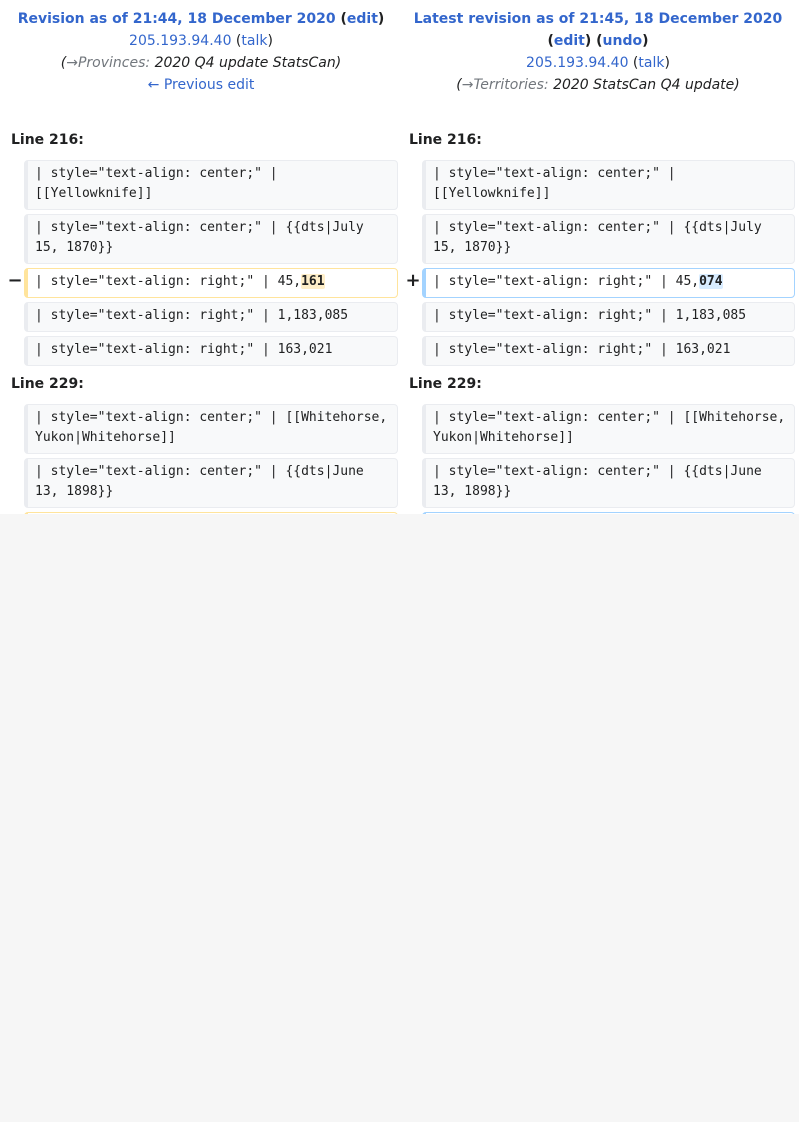 This screenshot has width=799, height=1122. I want to click on new-context-line: | style="text-align: right;" | 1,183,085, so click(608, 317).